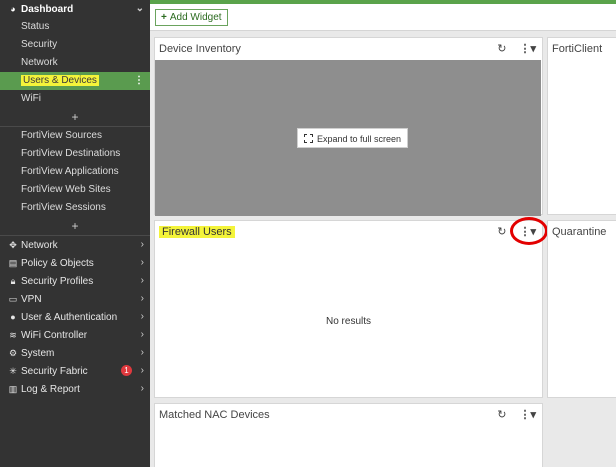  Describe the element at coordinates (13, 389) in the screenshot. I see `chart-icon: ▥` at that location.